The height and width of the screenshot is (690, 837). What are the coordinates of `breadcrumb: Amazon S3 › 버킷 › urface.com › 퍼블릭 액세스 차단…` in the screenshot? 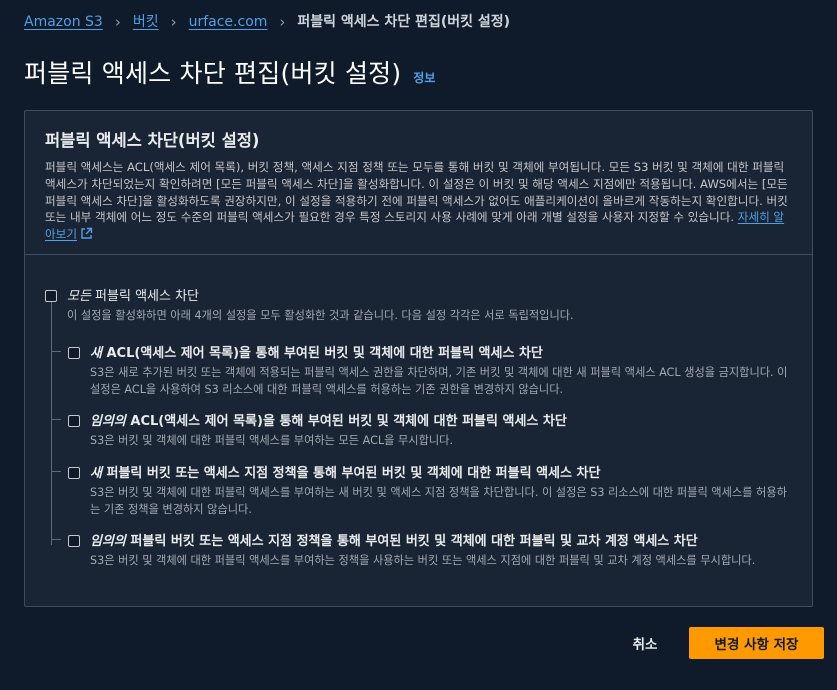 It's located at (267, 22).